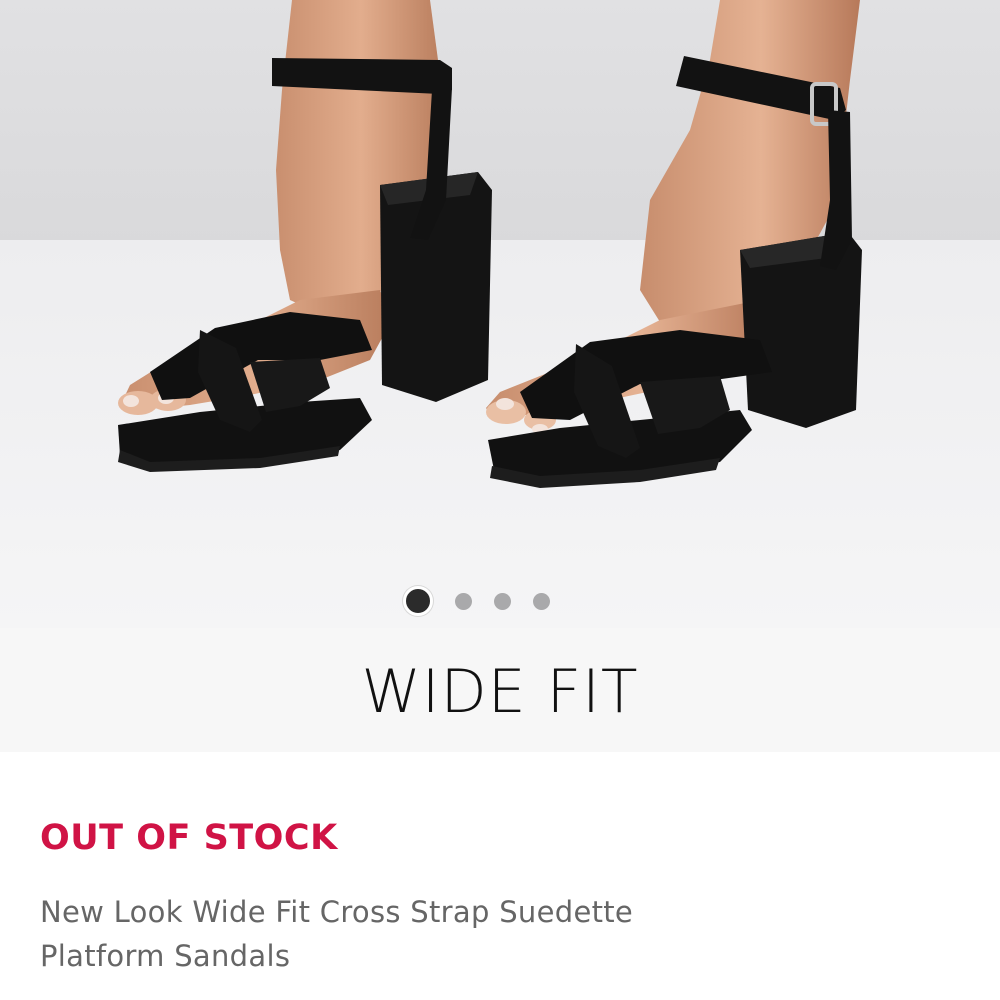  Describe the element at coordinates (488, 601) in the screenshot. I see `carousel-pagination` at that location.